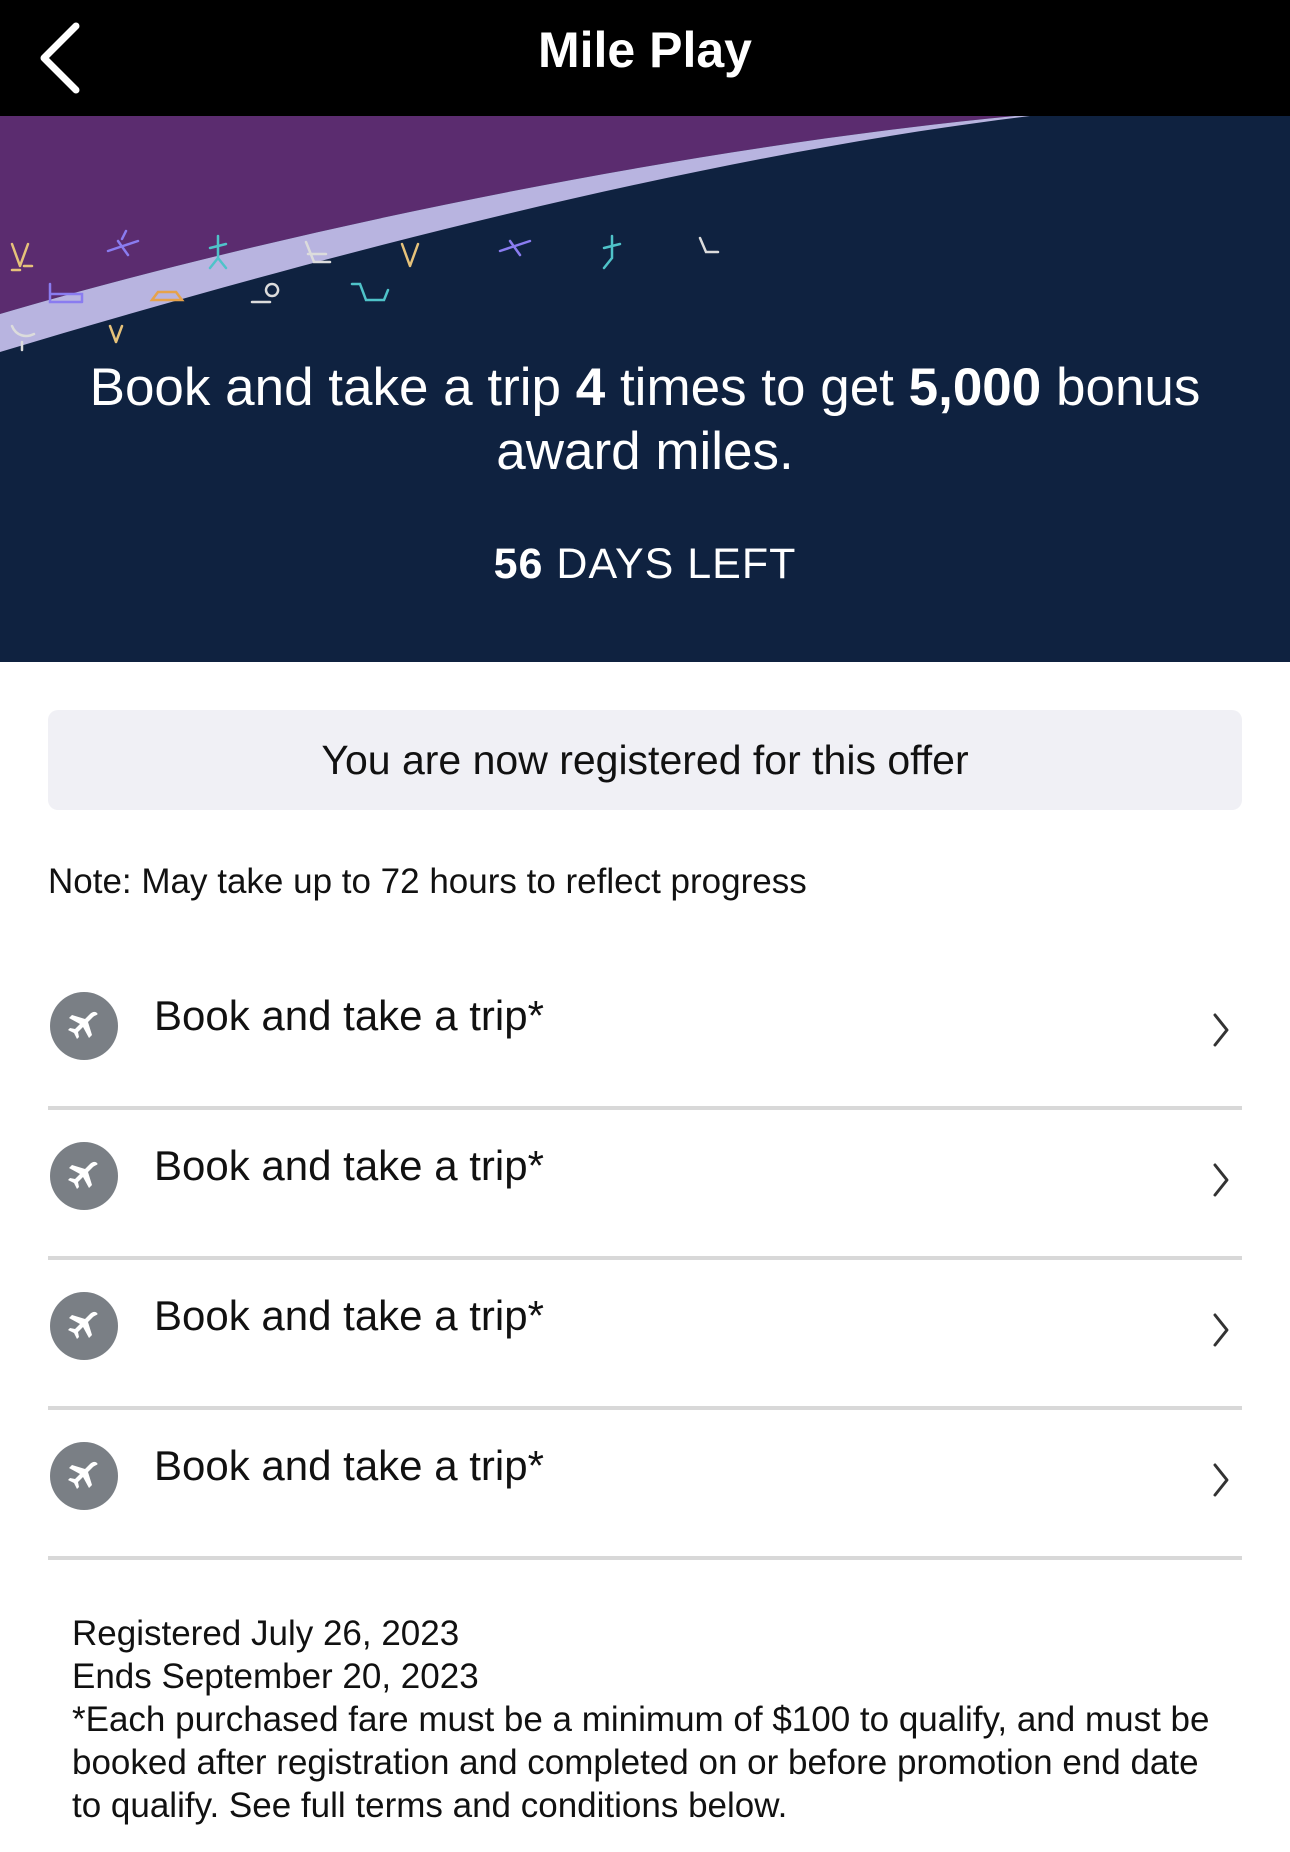 This screenshot has height=1852, width=1290. Describe the element at coordinates (645, 760) in the screenshot. I see `registration-banner: You are now registered for this offer` at that location.